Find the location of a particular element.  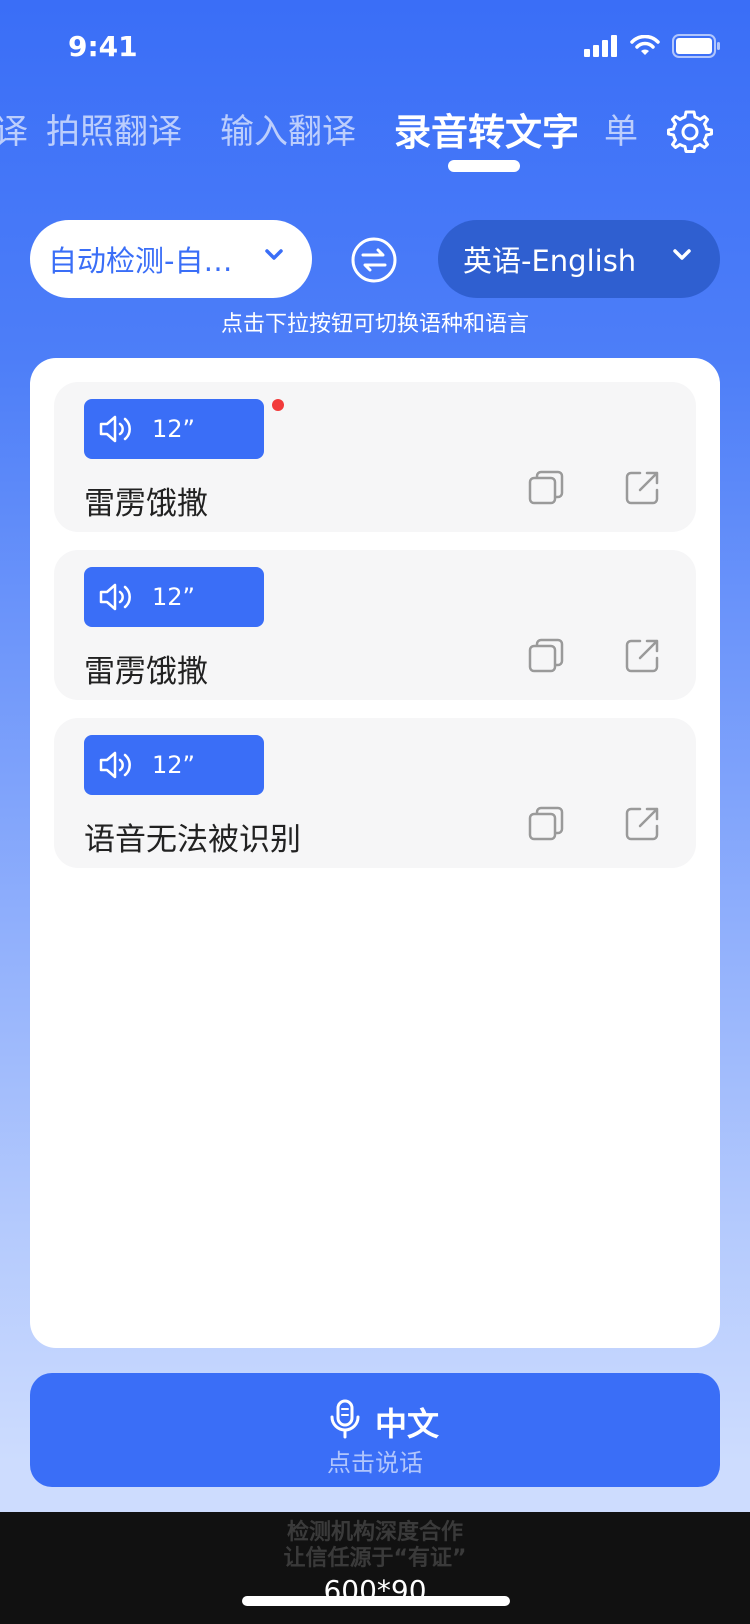

swap-languages-icon is located at coordinates (374, 260).